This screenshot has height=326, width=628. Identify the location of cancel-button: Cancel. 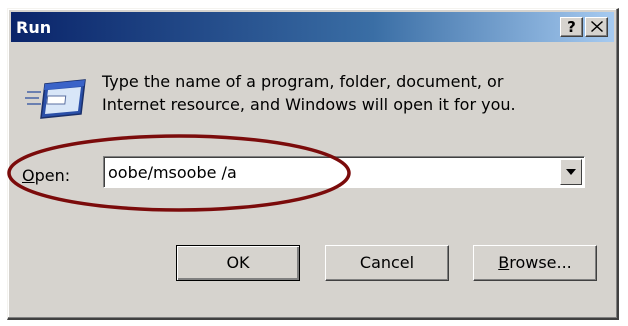
(387, 263).